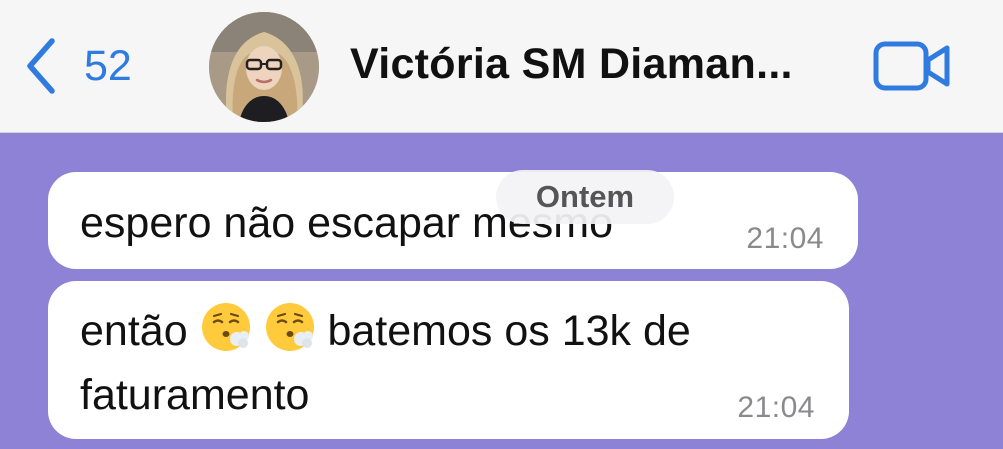 The height and width of the screenshot is (449, 1003). I want to click on message-text-part: faturamento, so click(195, 395).